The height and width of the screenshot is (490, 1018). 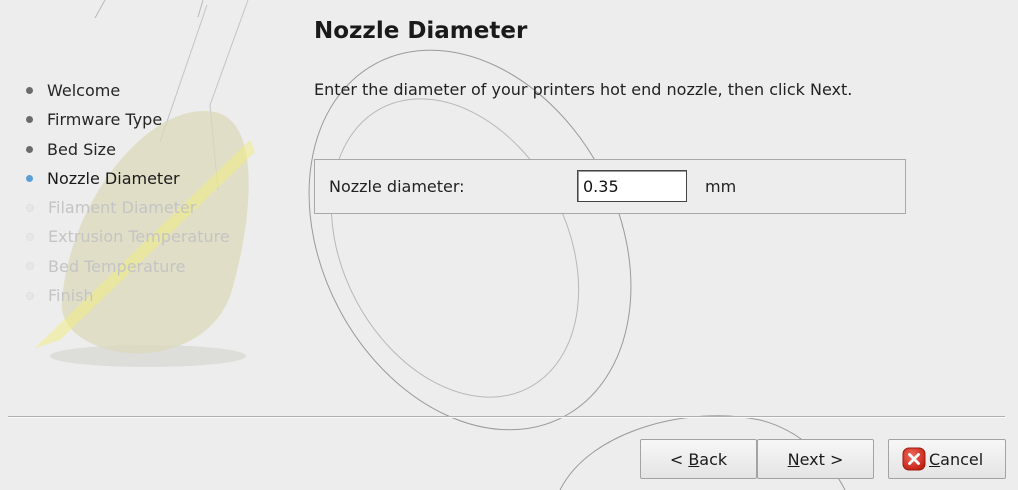 I want to click on step-filament-diameter: Filament Diameter, so click(x=128, y=207).